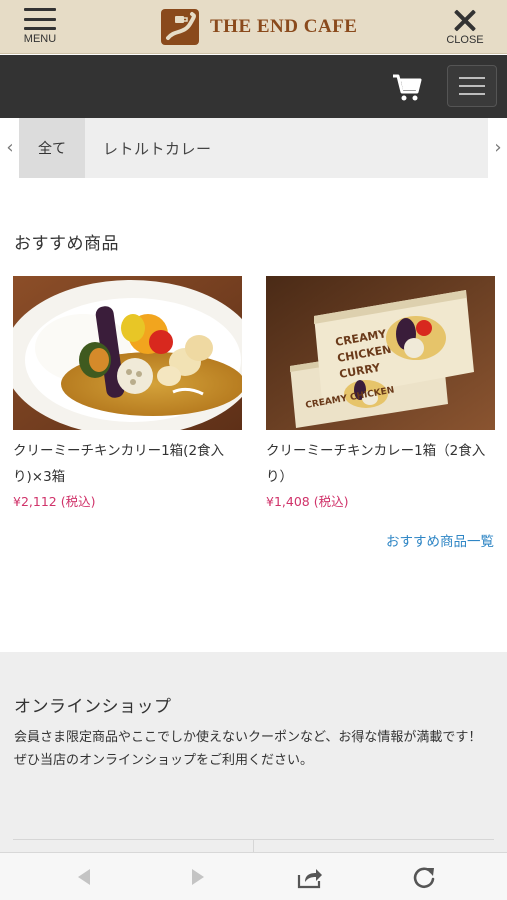  Describe the element at coordinates (253, 876) in the screenshot. I see `browser-toolbar` at that location.